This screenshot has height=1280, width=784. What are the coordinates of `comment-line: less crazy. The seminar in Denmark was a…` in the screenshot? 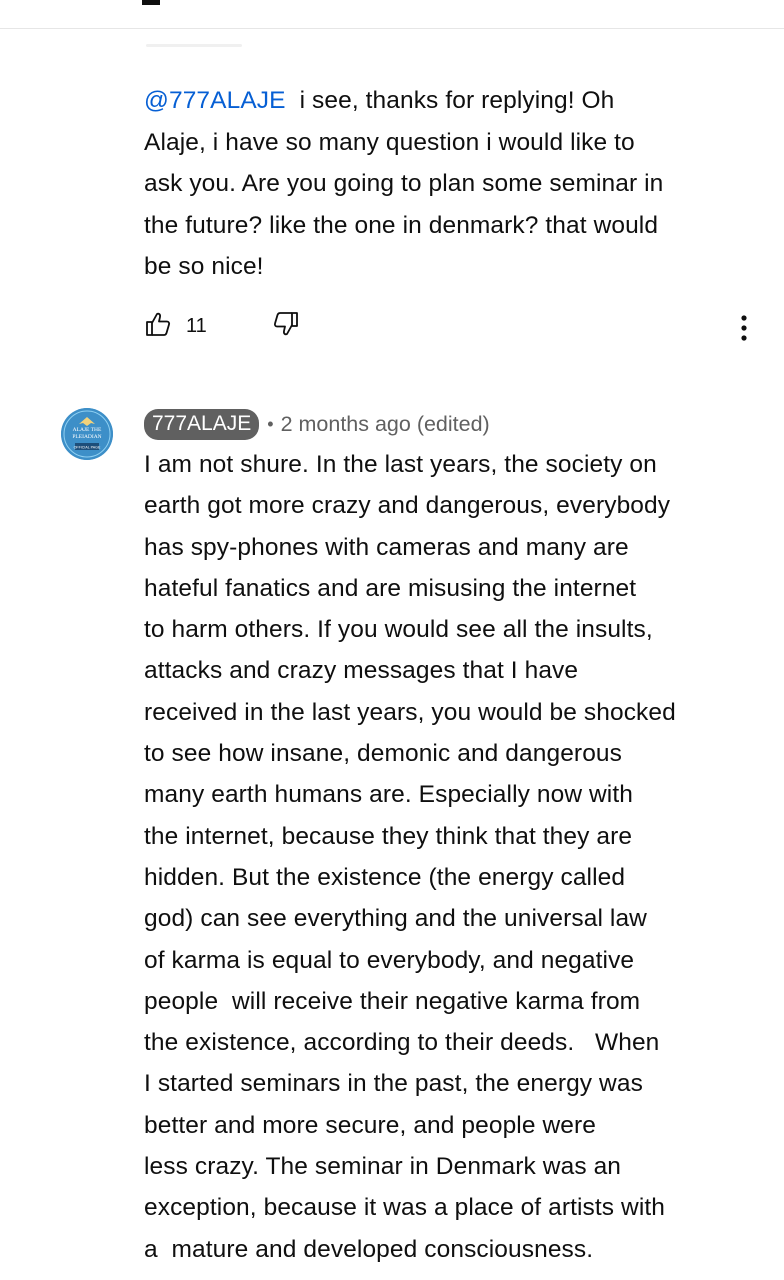 It's located at (383, 1167).